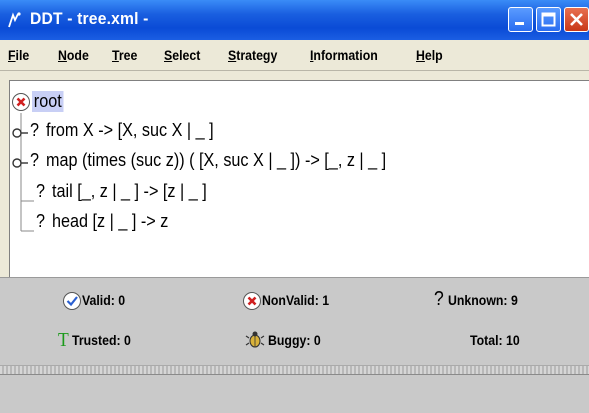 Image resolution: width=589 pixels, height=413 pixels. I want to click on title-bar: DDT - tree.xml -, so click(294, 20).